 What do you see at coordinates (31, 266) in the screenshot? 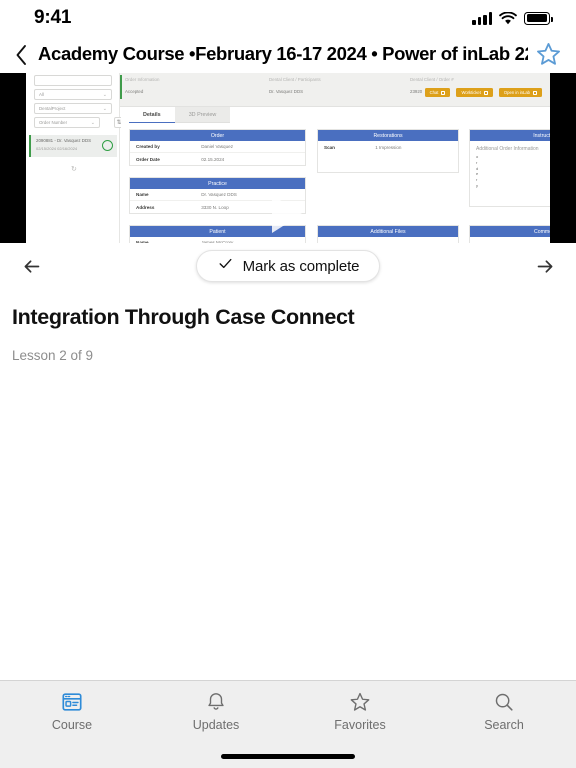
I see `previous-lesson-button` at bounding box center [31, 266].